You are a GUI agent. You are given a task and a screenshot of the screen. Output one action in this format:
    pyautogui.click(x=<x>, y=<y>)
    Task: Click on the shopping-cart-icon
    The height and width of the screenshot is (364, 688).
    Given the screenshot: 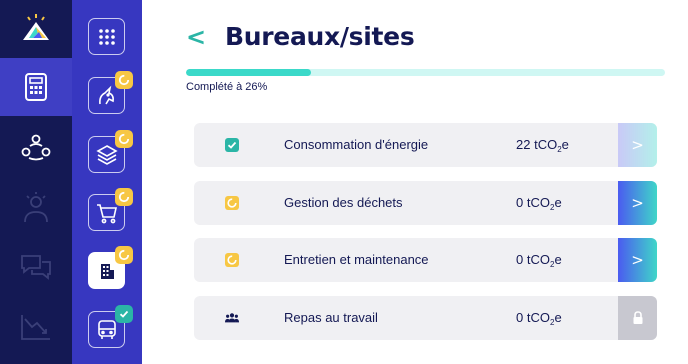 What is the action you would take?
    pyautogui.click(x=106, y=213)
    